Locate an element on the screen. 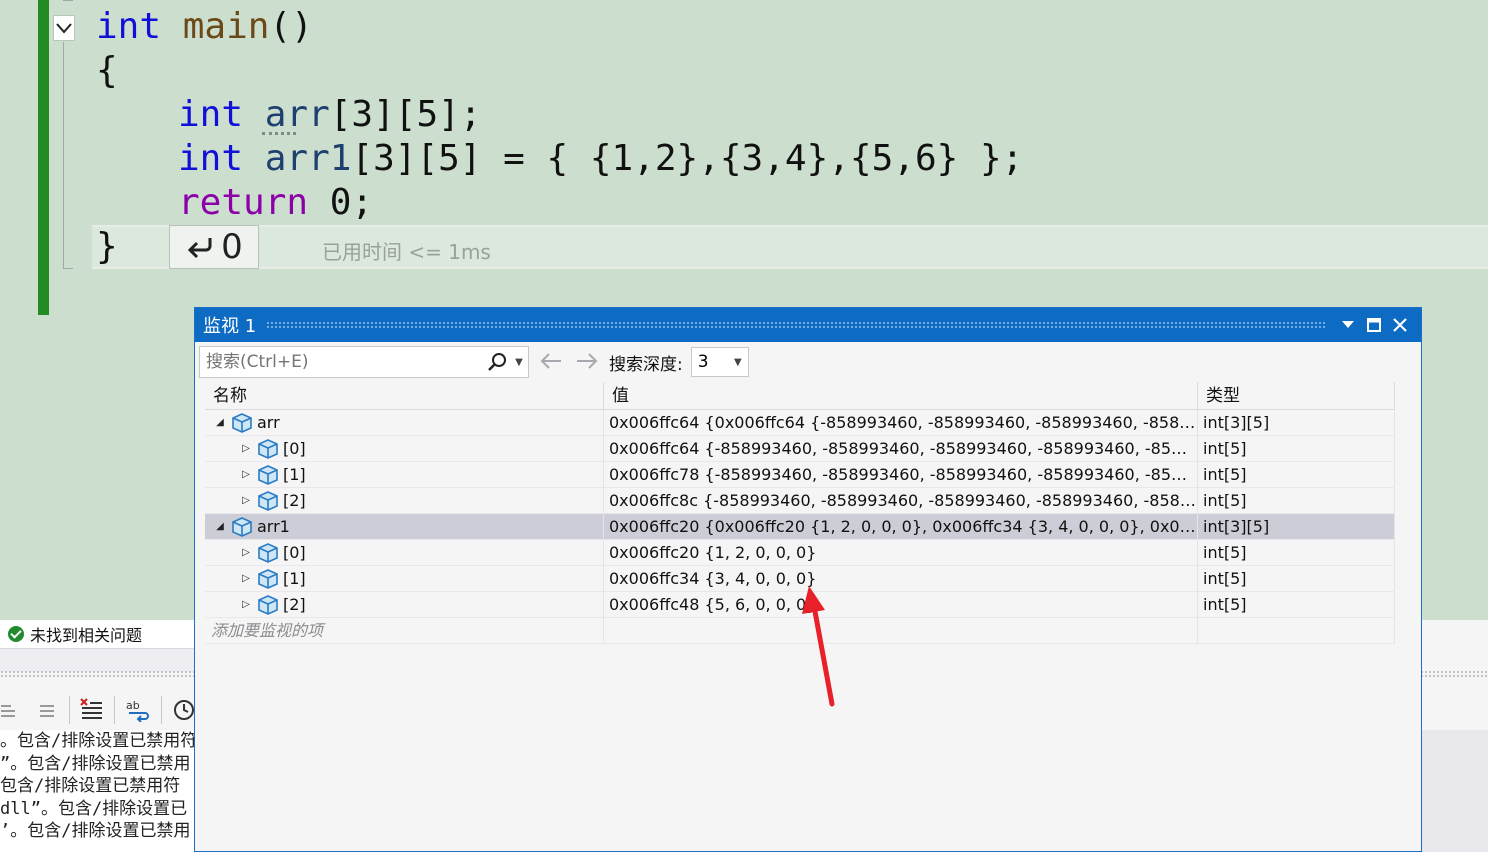 This screenshot has width=1488, height=852. watch-title: 监视 1 is located at coordinates (230, 326).